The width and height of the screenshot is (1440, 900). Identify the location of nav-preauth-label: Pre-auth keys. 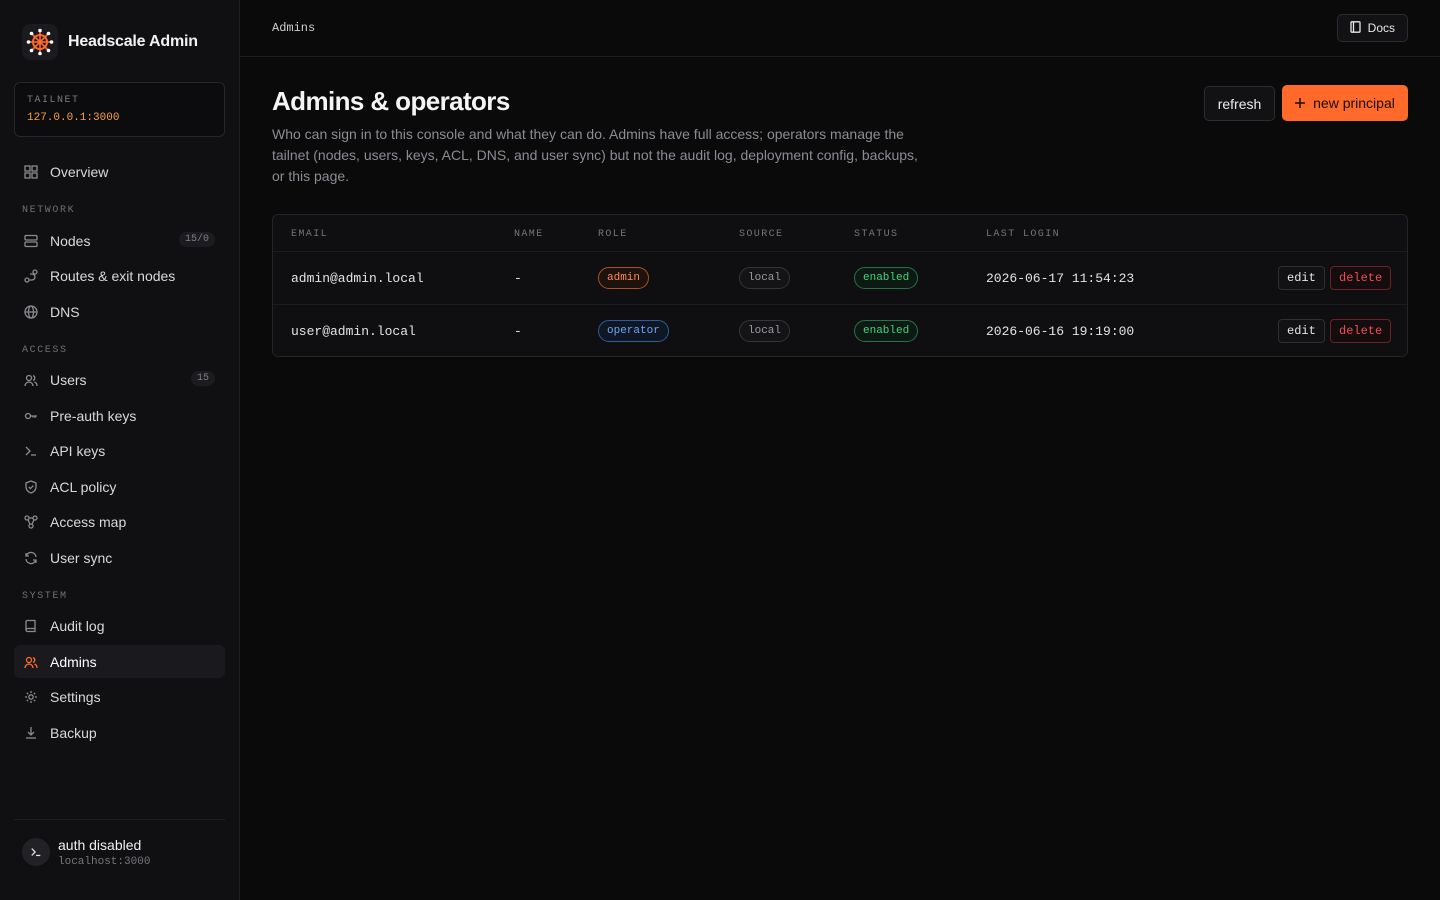
(93, 415).